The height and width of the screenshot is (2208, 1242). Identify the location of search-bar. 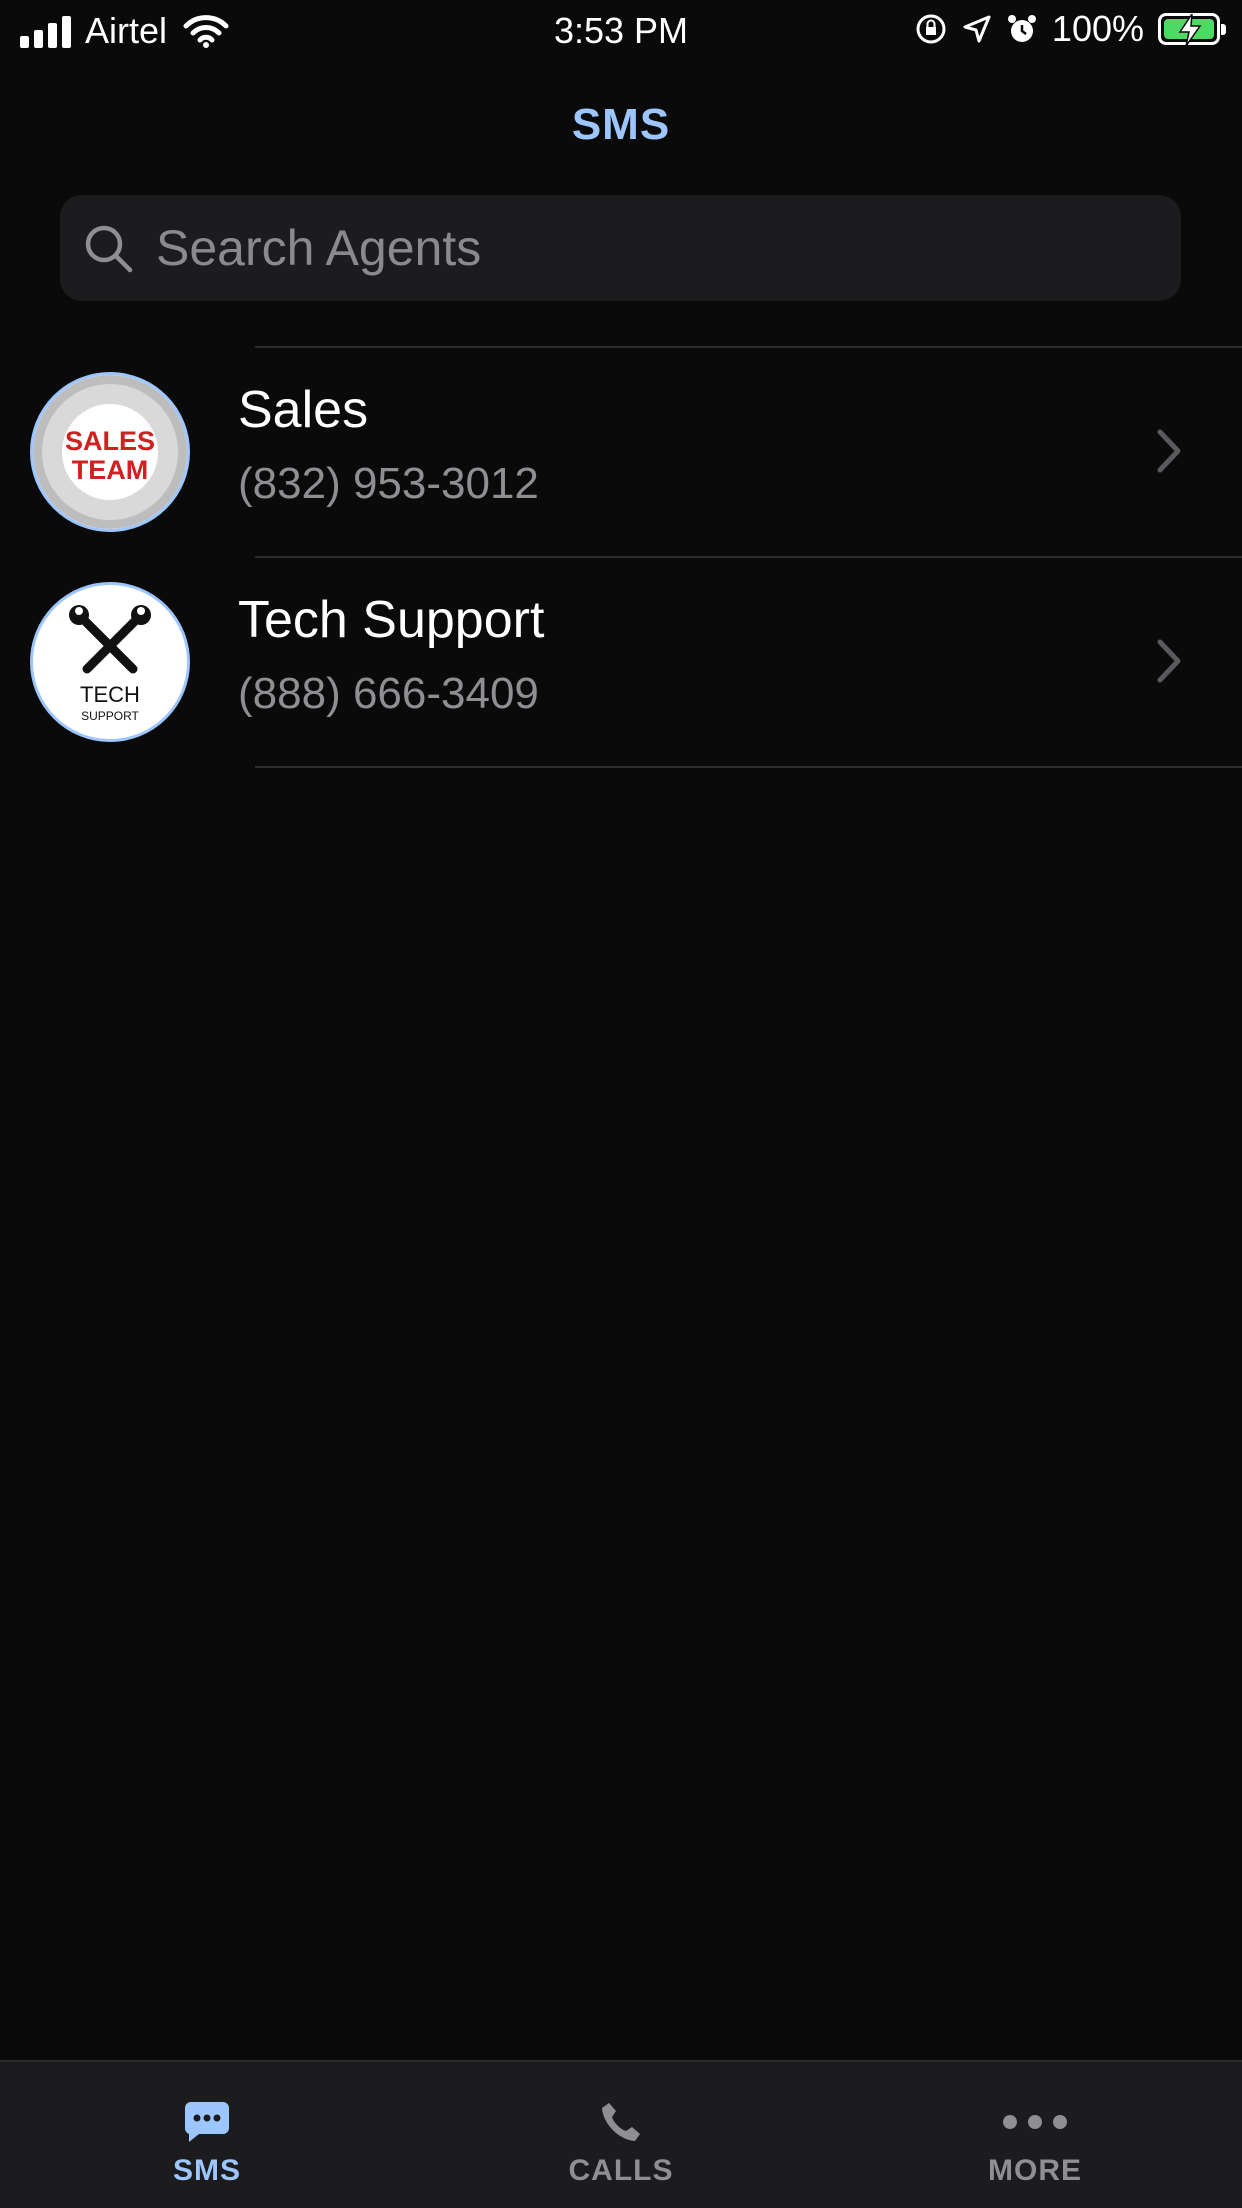
(620, 248).